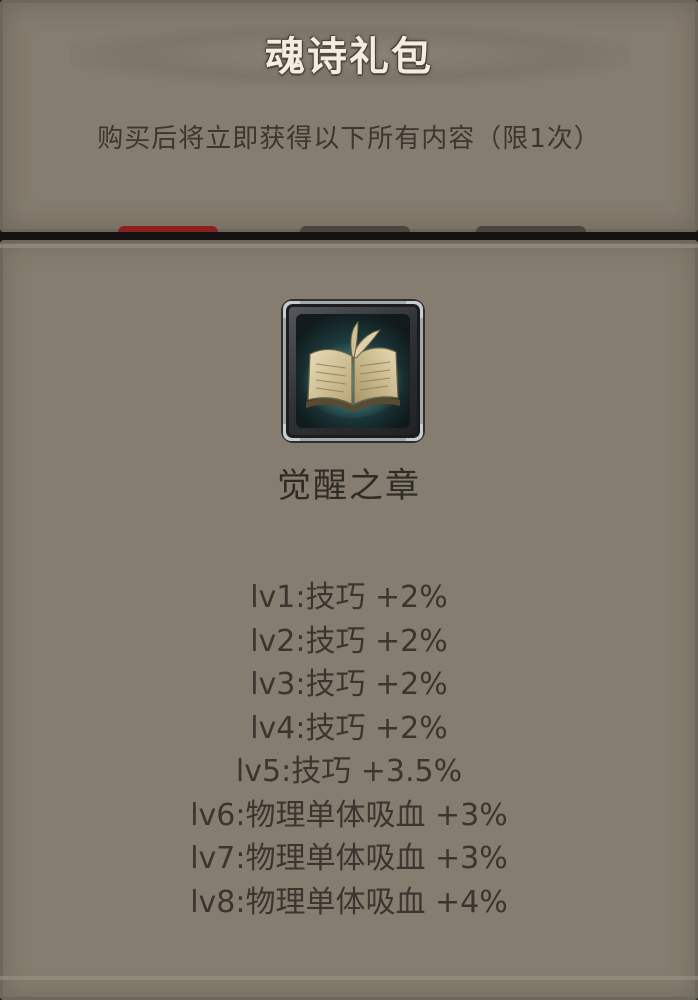 Image resolution: width=698 pixels, height=1000 pixels. Describe the element at coordinates (349, 902) in the screenshot. I see `level-bonus-item: lv8:物理单体吸血 +4%` at that location.